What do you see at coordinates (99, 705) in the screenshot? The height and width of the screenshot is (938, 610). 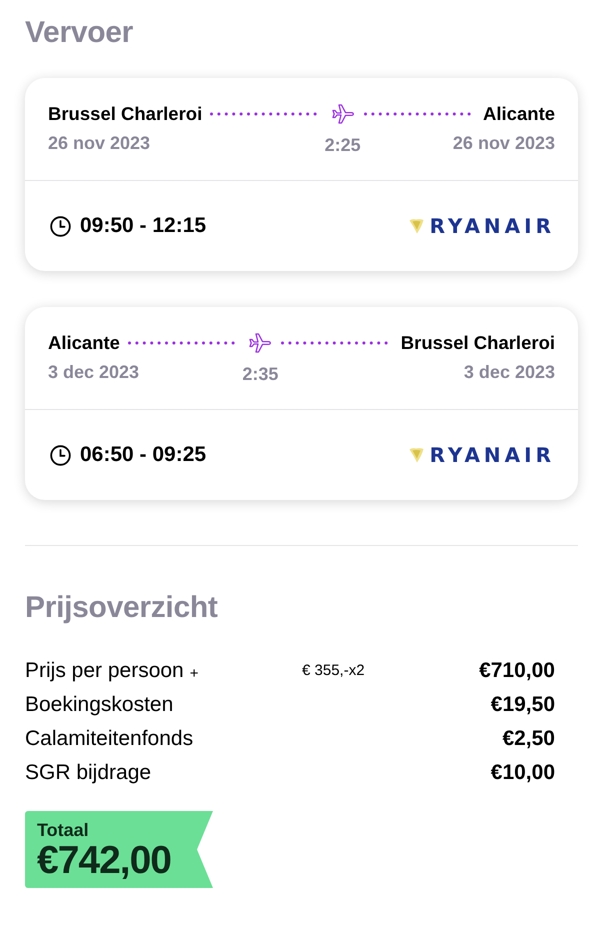 I see `price-label: Boekingskosten` at bounding box center [99, 705].